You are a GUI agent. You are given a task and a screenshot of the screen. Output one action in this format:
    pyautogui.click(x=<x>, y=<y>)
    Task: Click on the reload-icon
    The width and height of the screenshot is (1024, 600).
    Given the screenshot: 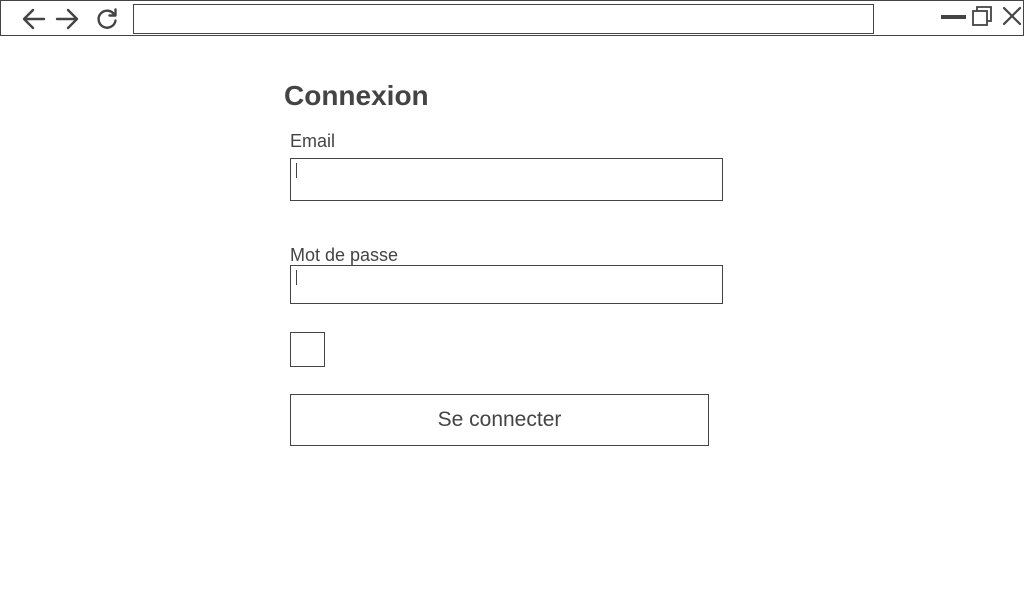 What is the action you would take?
    pyautogui.click(x=107, y=19)
    